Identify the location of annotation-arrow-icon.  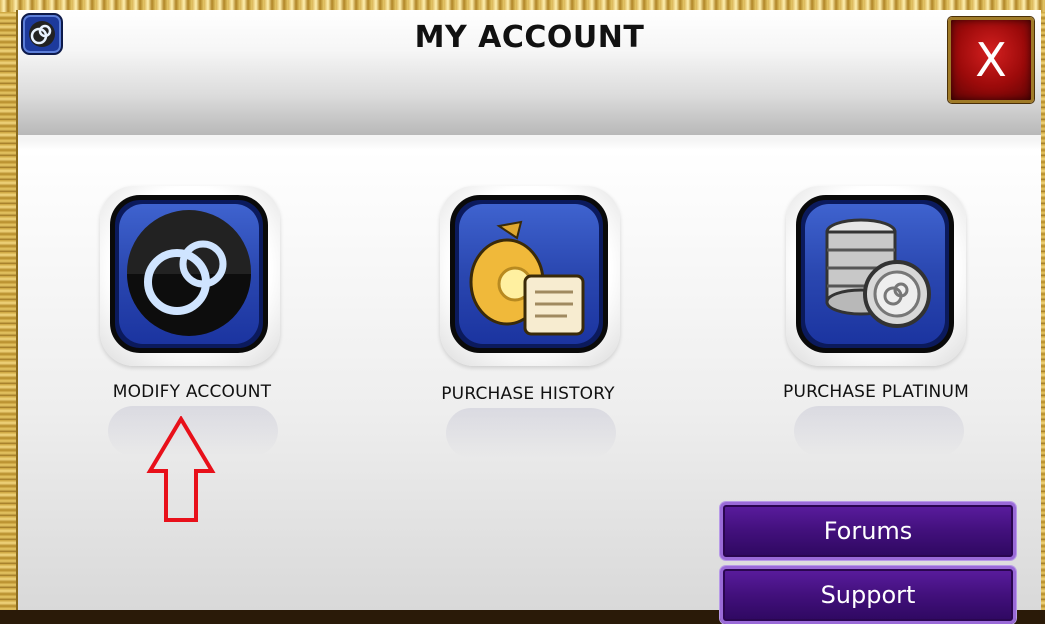
(181, 469).